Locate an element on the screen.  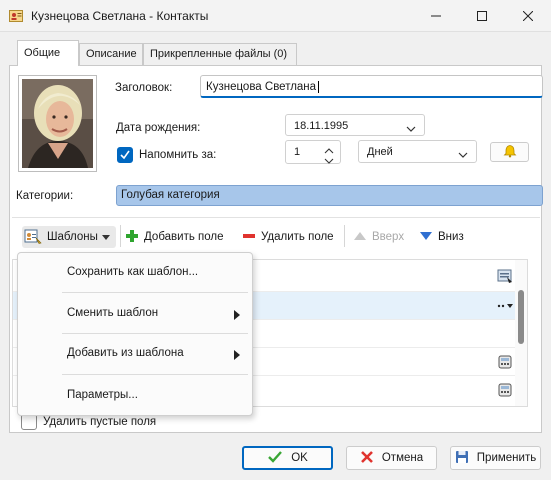
arrow-down-icon is located at coordinates (428, 237).